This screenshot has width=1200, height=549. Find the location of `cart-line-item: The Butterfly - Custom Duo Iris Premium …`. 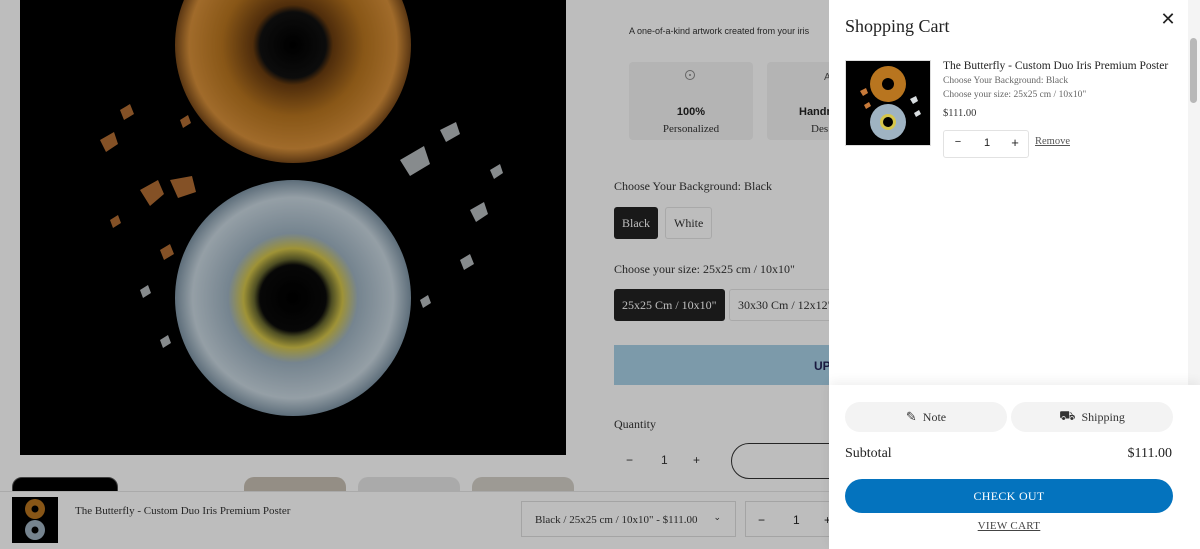

cart-line-item: The Butterfly - Custom Duo Iris Premium … is located at coordinates (1012, 110).